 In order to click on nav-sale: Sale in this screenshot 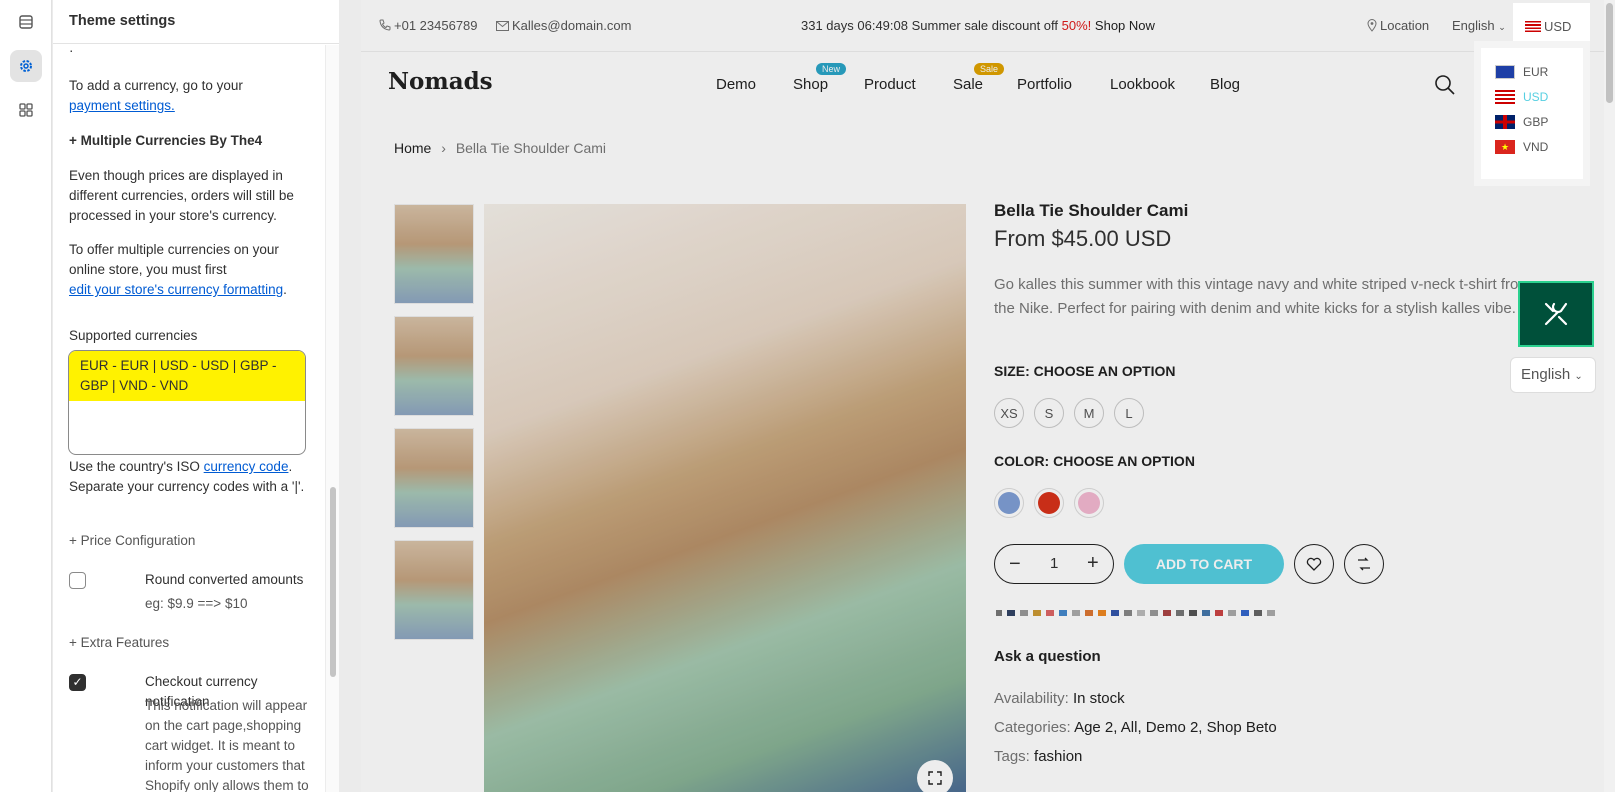, I will do `click(968, 84)`.